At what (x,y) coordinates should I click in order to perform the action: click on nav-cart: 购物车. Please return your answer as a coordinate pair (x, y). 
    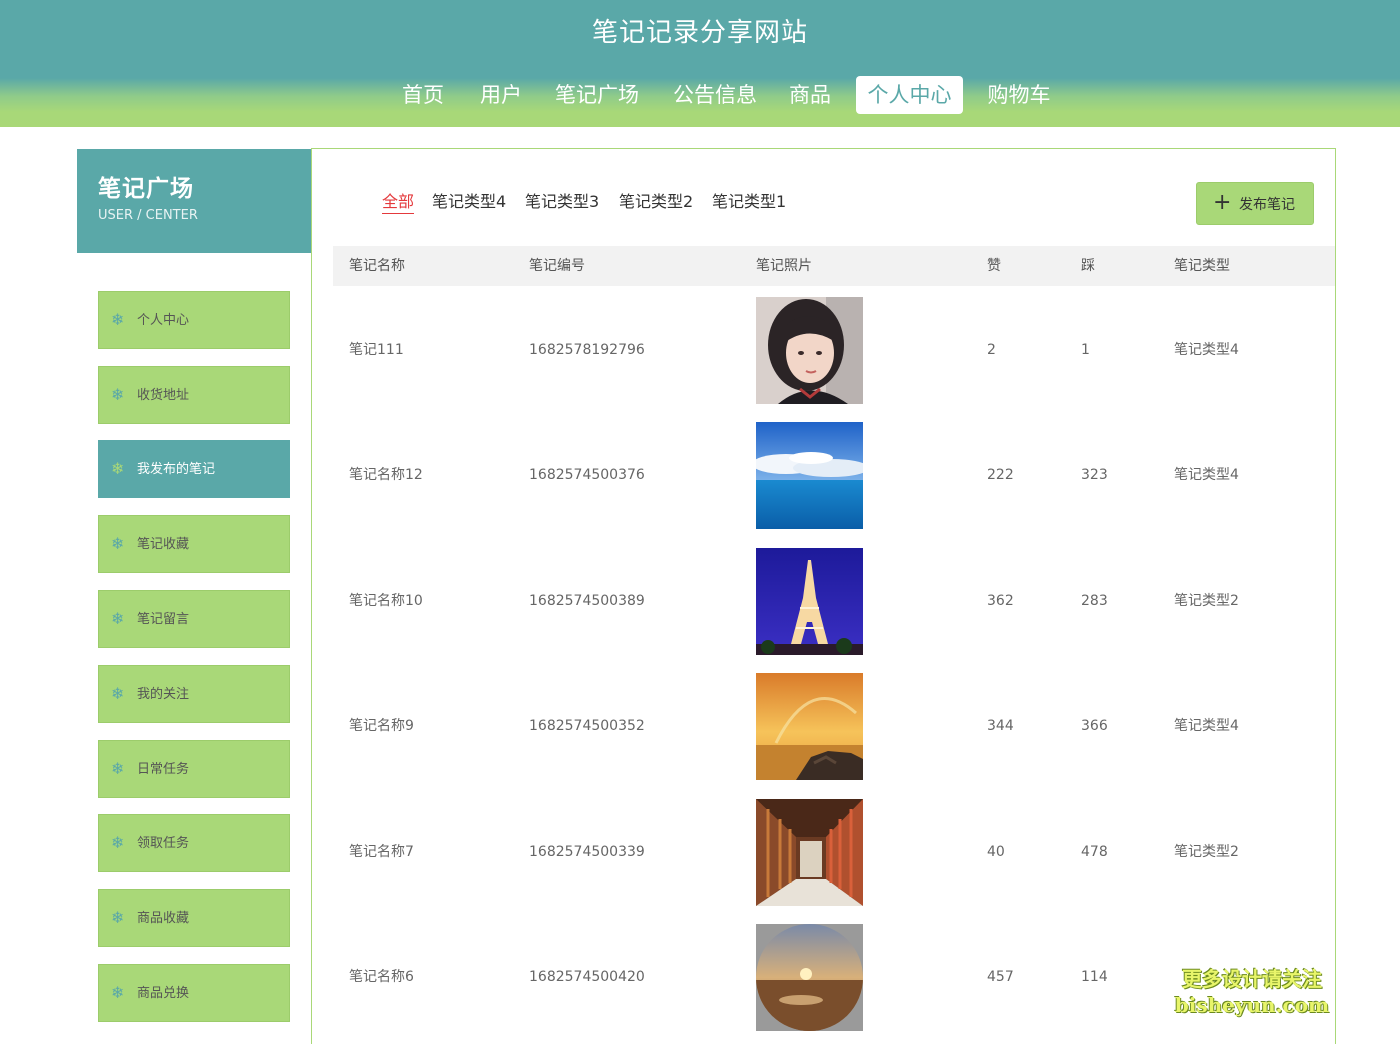
    Looking at the image, I should click on (1019, 95).